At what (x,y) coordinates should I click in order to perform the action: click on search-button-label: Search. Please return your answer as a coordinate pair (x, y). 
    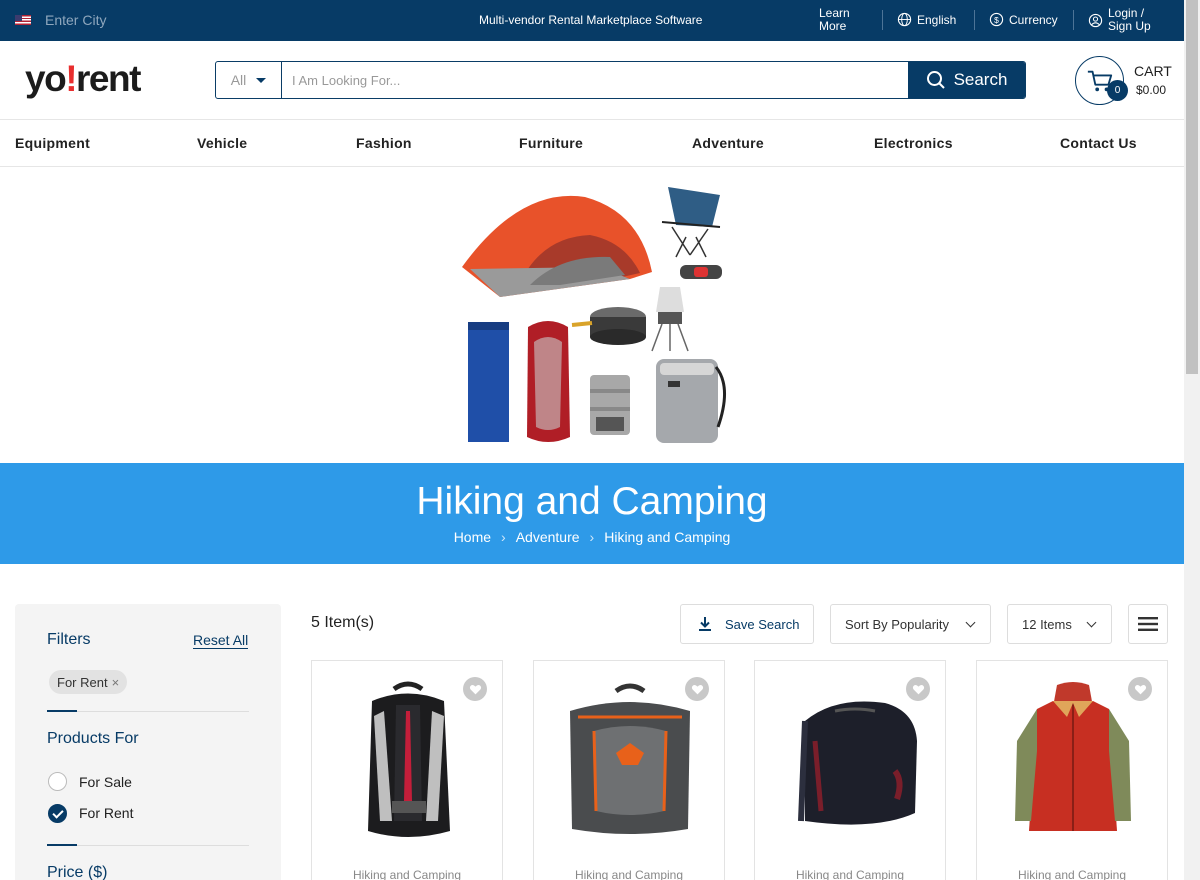
    Looking at the image, I should click on (980, 79).